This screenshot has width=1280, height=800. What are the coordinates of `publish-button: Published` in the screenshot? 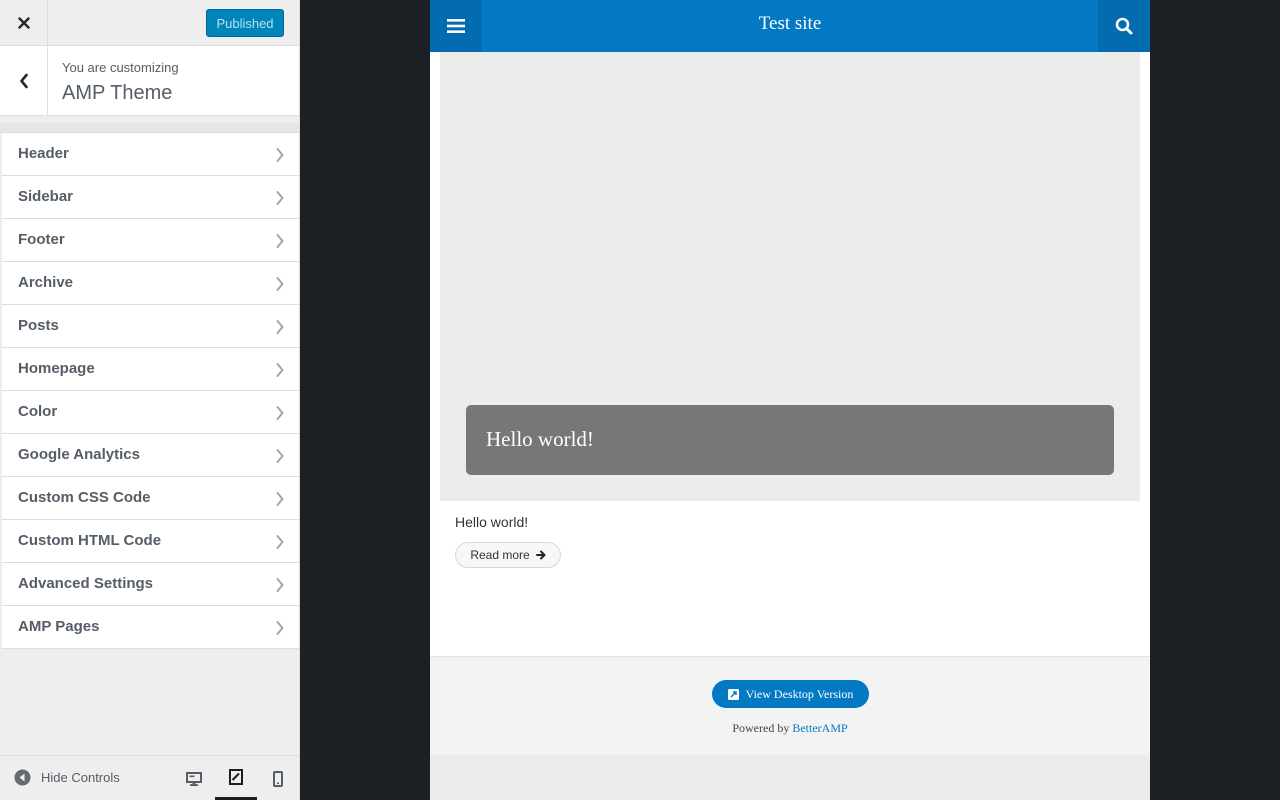 It's located at (245, 23).